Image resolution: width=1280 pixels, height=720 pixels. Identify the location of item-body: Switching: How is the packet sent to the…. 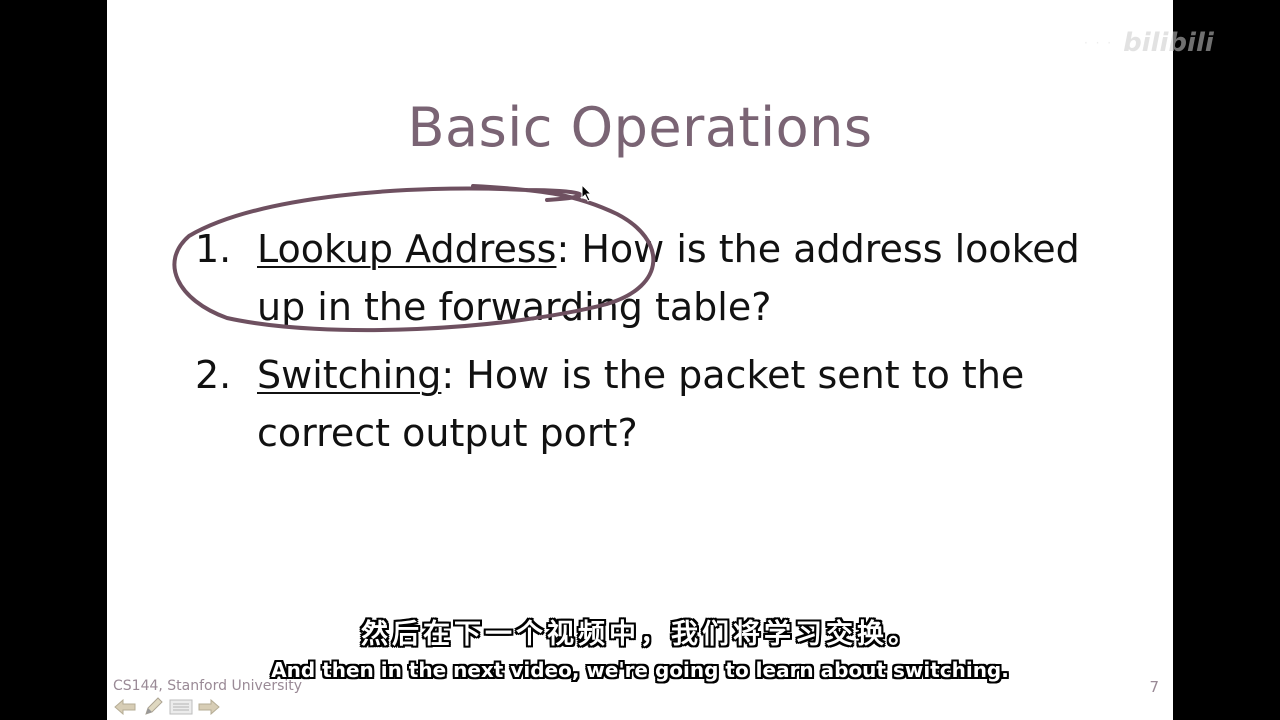
(676, 404).